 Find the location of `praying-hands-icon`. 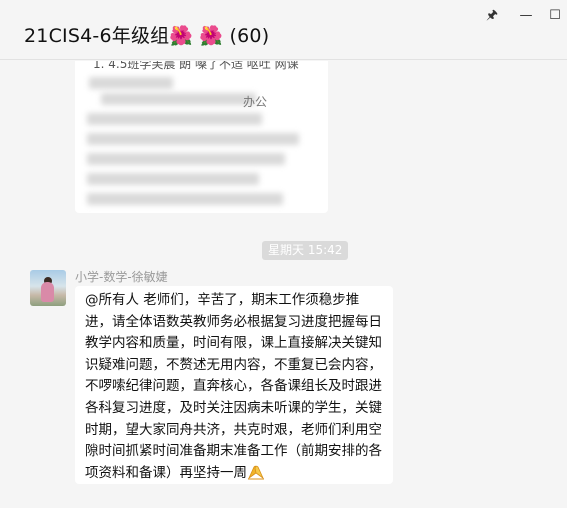

praying-hands-icon is located at coordinates (256, 472).